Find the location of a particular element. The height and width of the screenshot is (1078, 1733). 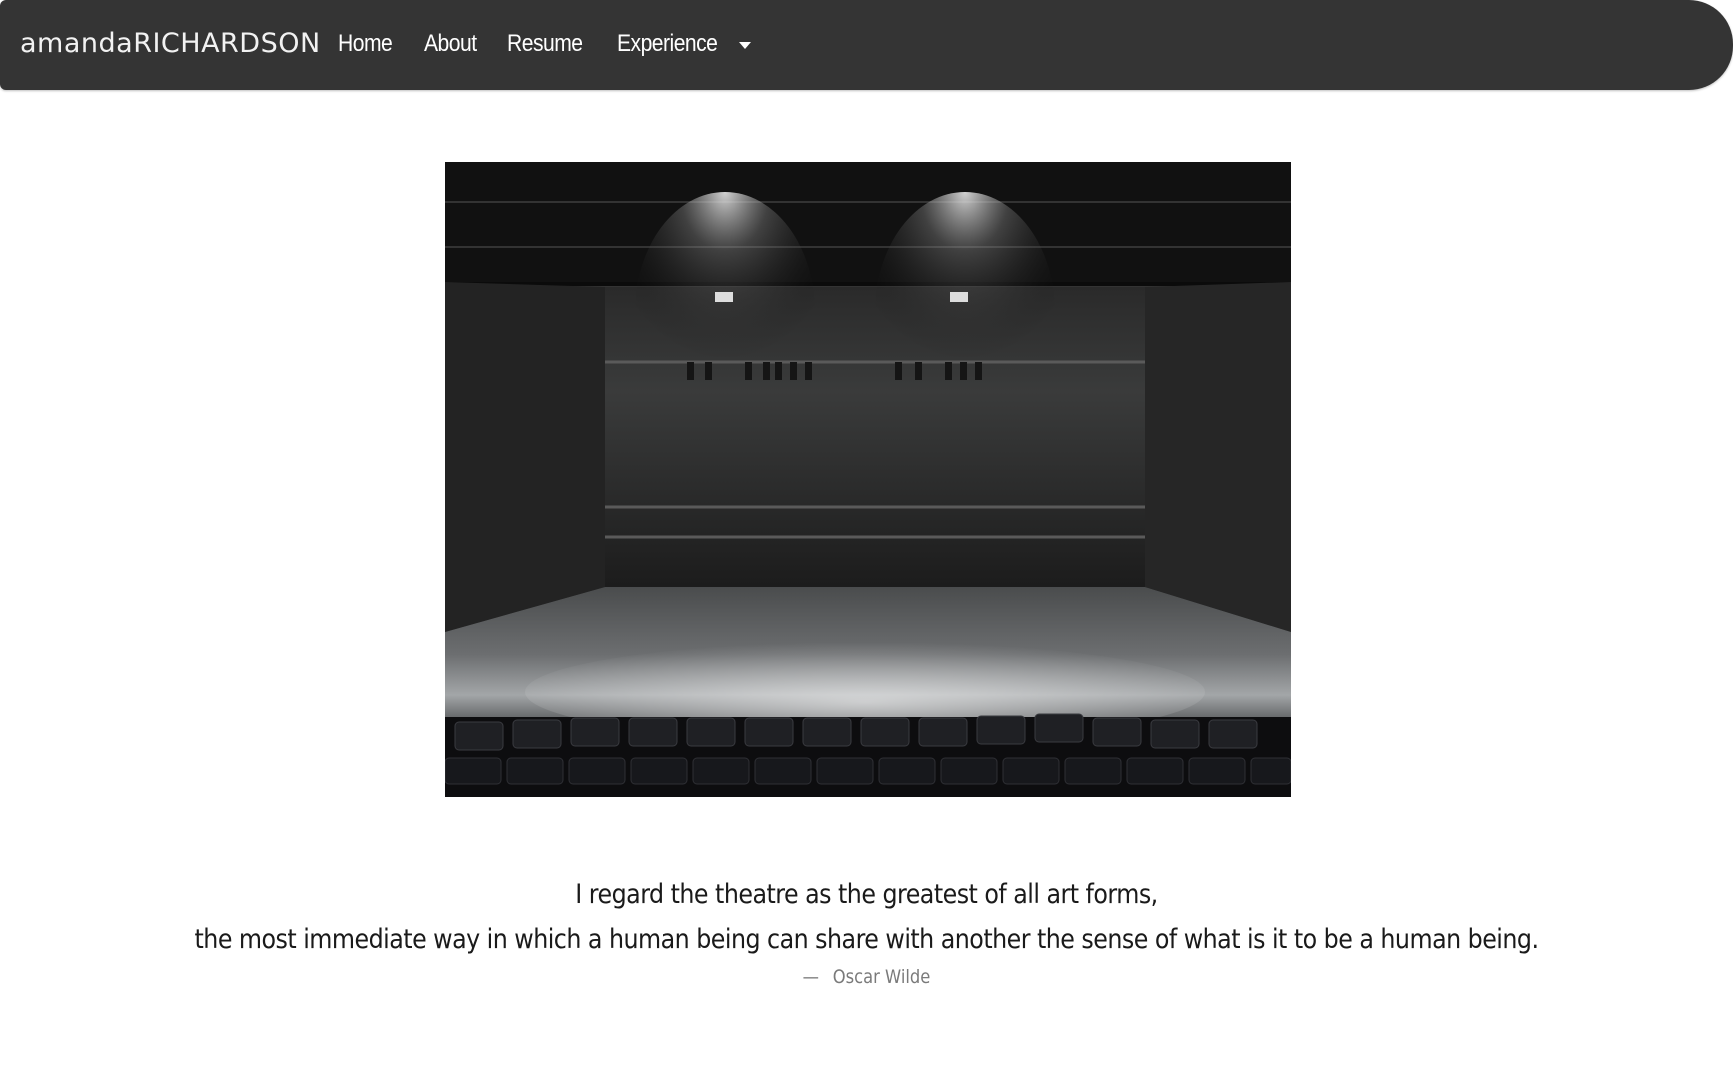

nav-resume-link: Resume is located at coordinates (545, 44).